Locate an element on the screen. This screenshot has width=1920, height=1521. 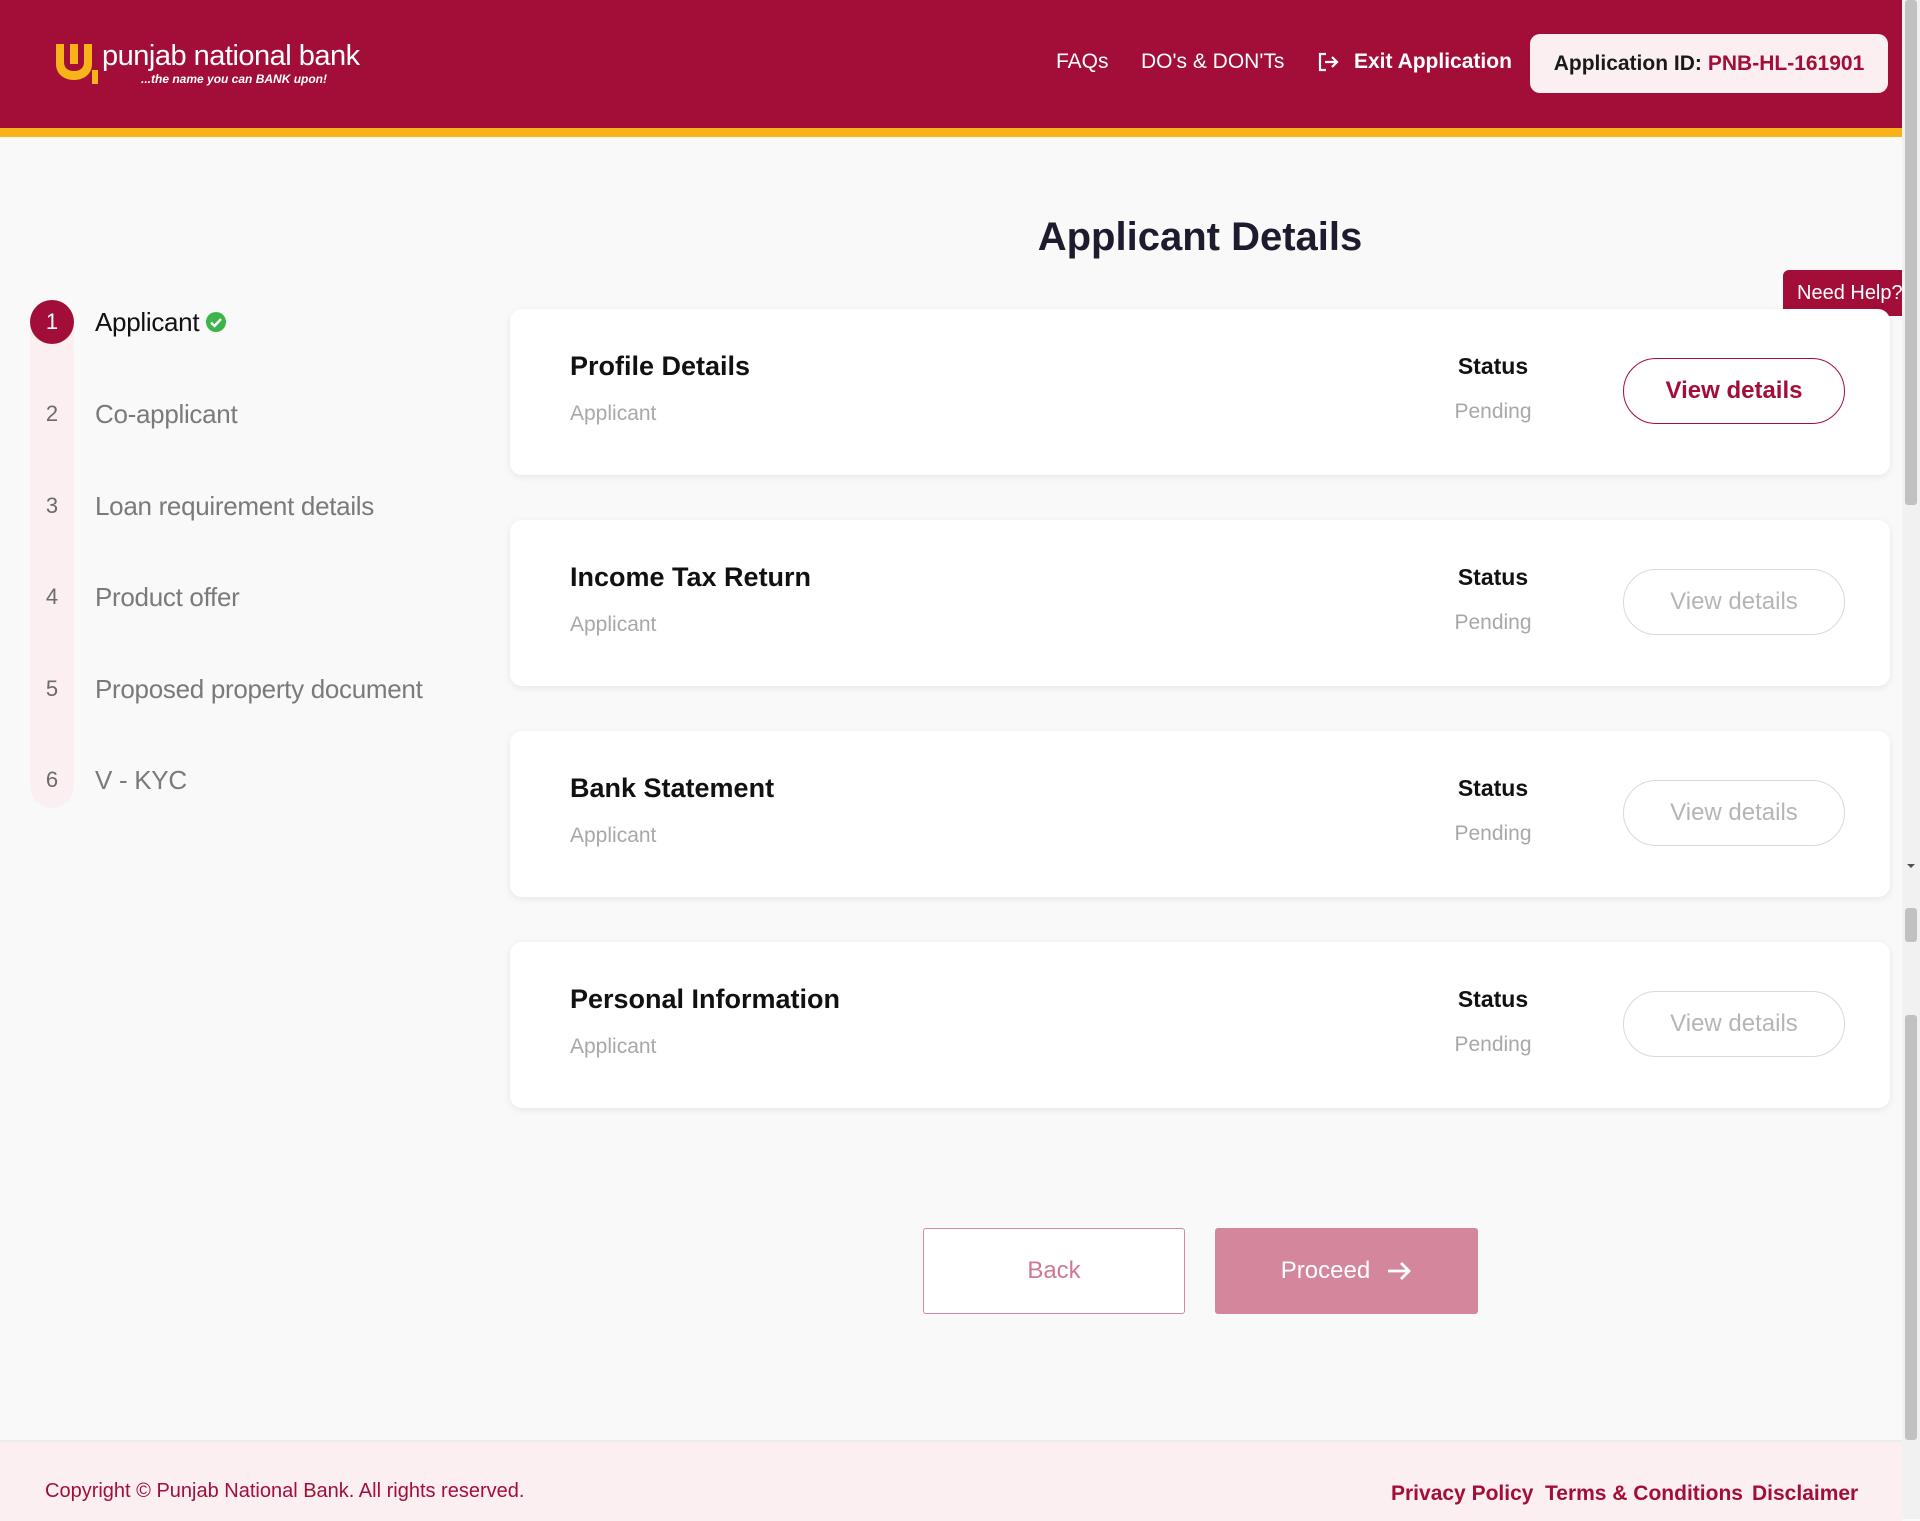
step-co-applicant: 2 Co-applicant is located at coordinates (134, 414).